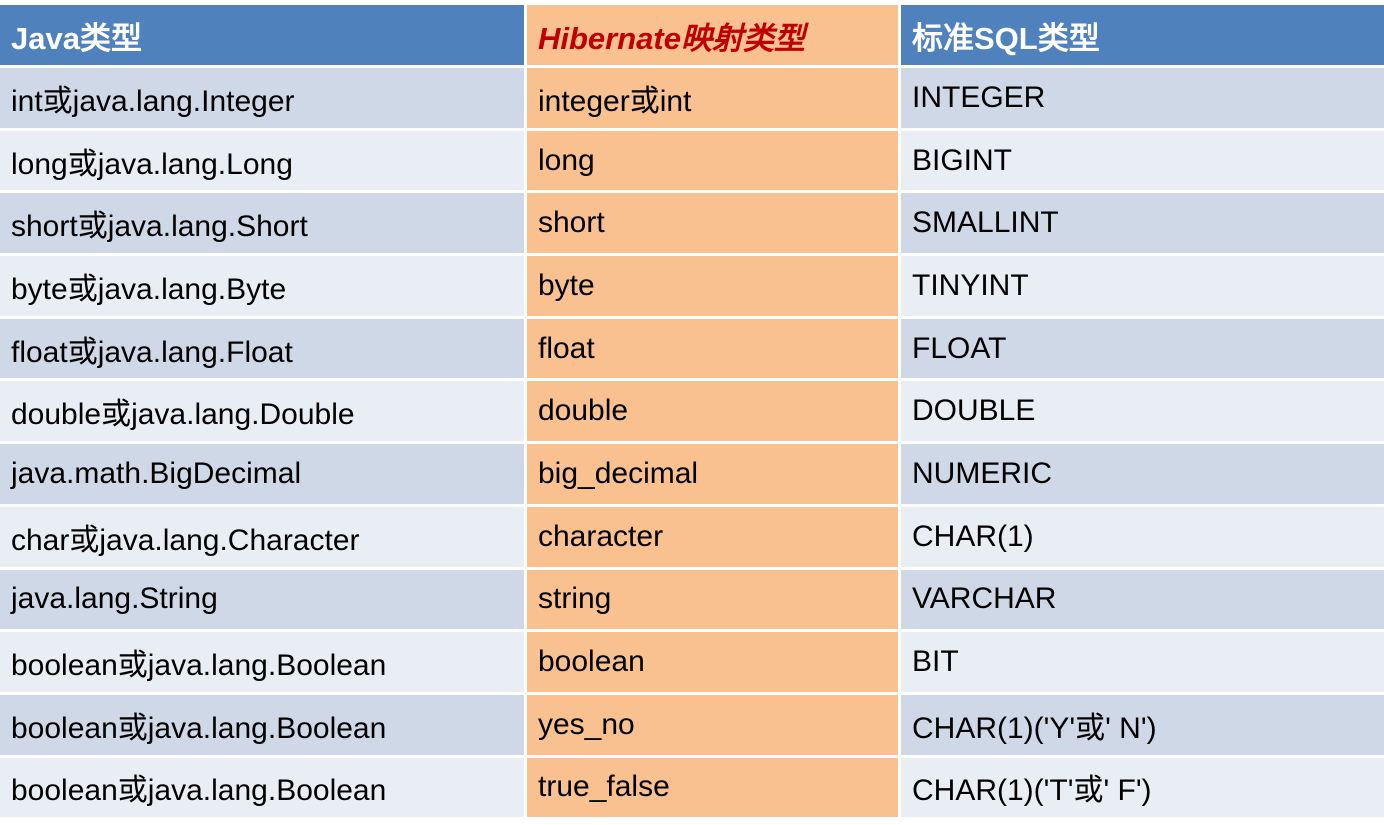 This screenshot has width=1384, height=825. What do you see at coordinates (714, 413) in the screenshot?
I see `cell-hibernate-type: double` at bounding box center [714, 413].